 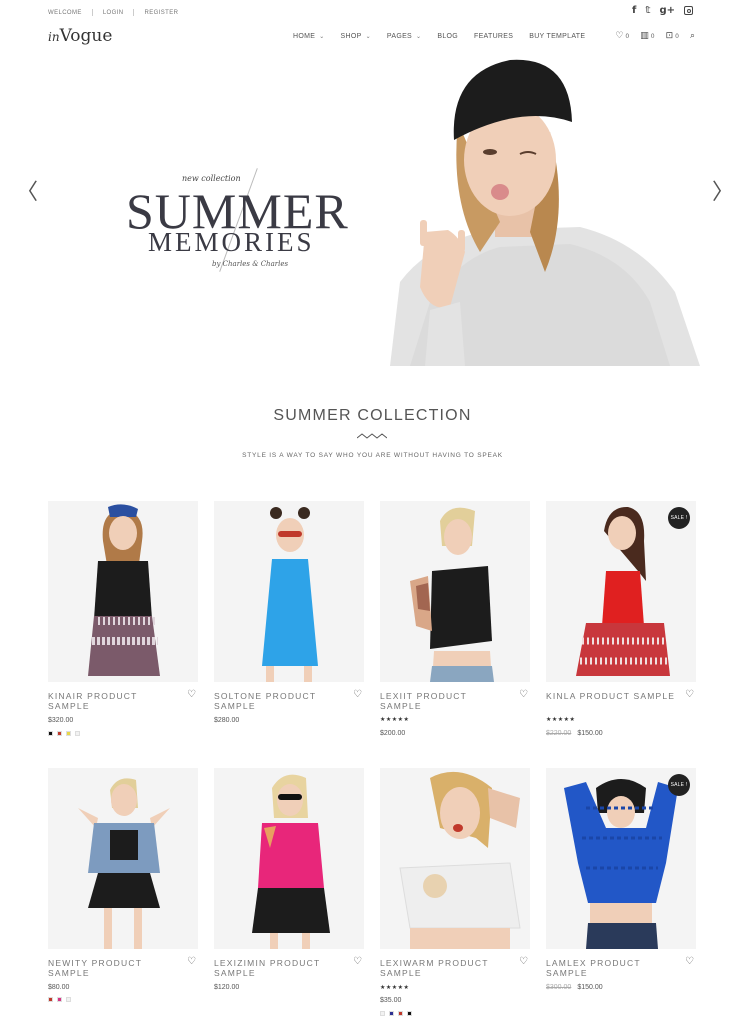 I want to click on nav-shop: SHOP ⌄, so click(x=356, y=36).